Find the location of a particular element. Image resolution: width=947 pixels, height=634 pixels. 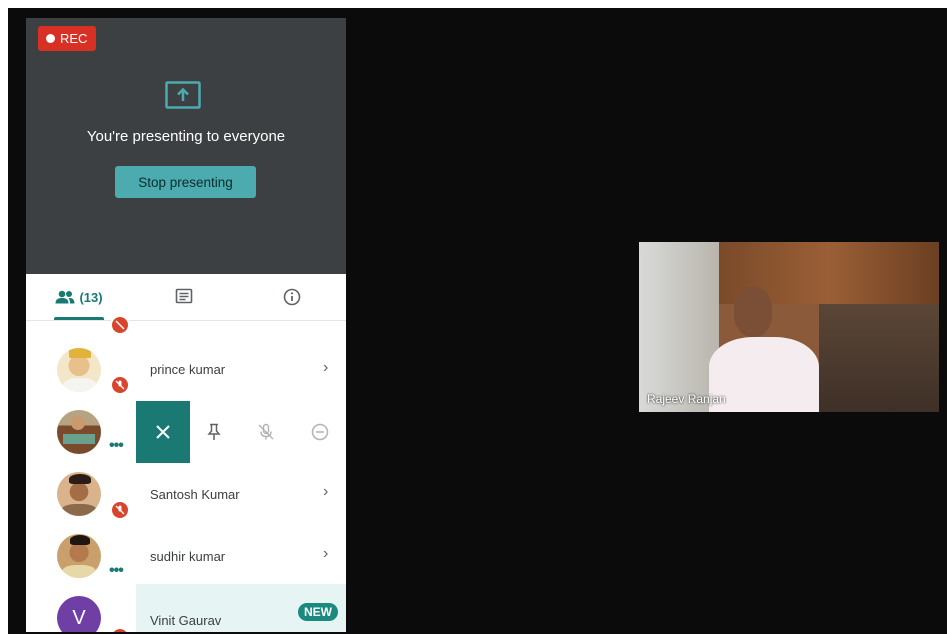

person-head is located at coordinates (753, 312).